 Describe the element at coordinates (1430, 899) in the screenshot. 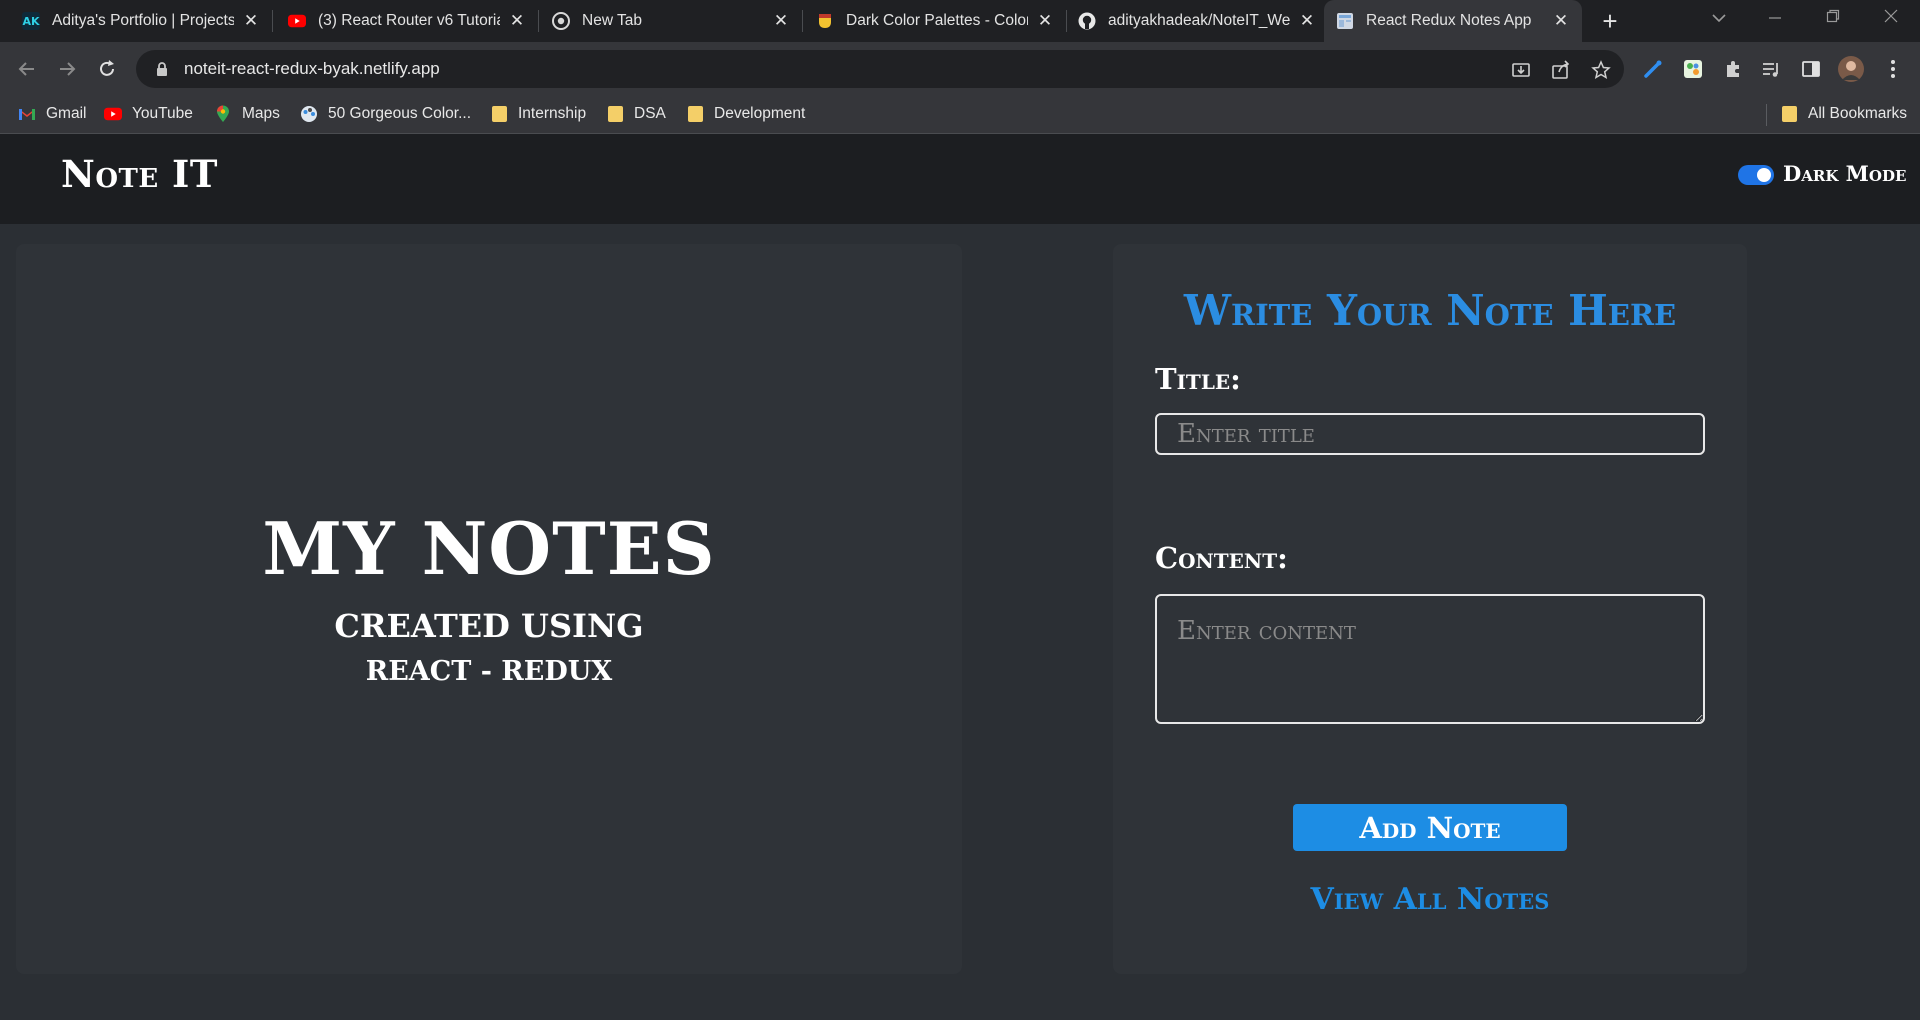

I see `view-all-notes-link: View All Notes` at that location.